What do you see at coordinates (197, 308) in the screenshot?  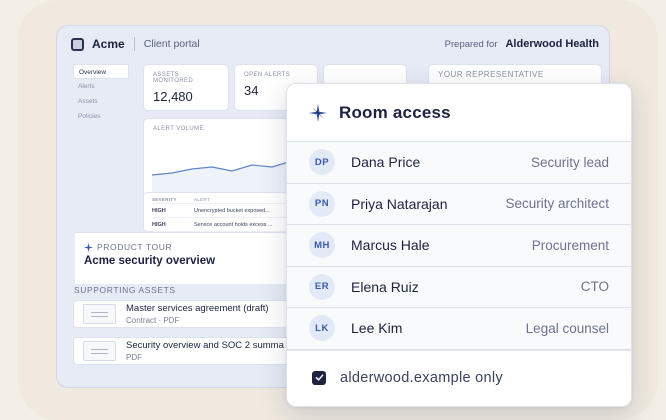 I see `asset-name: Master services agreement (draft)` at bounding box center [197, 308].